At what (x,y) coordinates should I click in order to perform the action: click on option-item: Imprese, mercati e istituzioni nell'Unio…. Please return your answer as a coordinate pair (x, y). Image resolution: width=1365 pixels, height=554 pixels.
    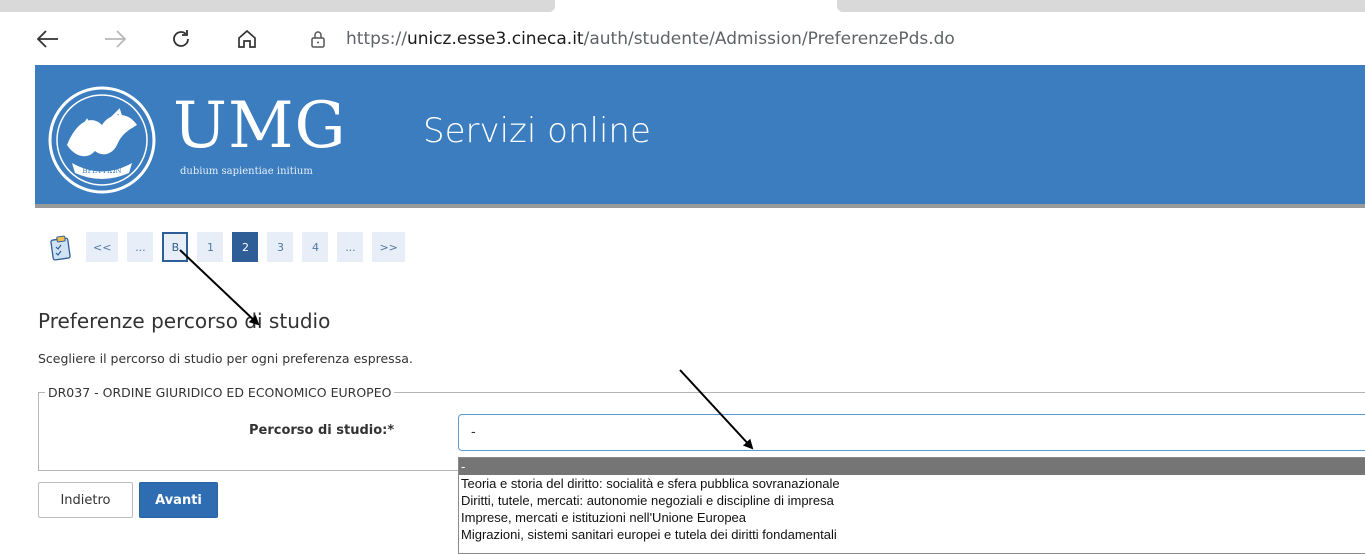
    Looking at the image, I should click on (912, 517).